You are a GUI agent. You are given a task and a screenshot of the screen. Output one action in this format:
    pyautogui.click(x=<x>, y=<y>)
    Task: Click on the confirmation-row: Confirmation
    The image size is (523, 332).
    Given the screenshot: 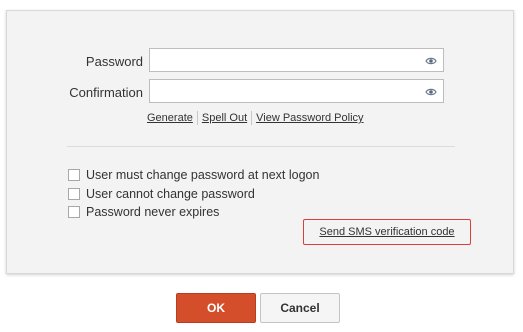 What is the action you would take?
    pyautogui.click(x=261, y=92)
    